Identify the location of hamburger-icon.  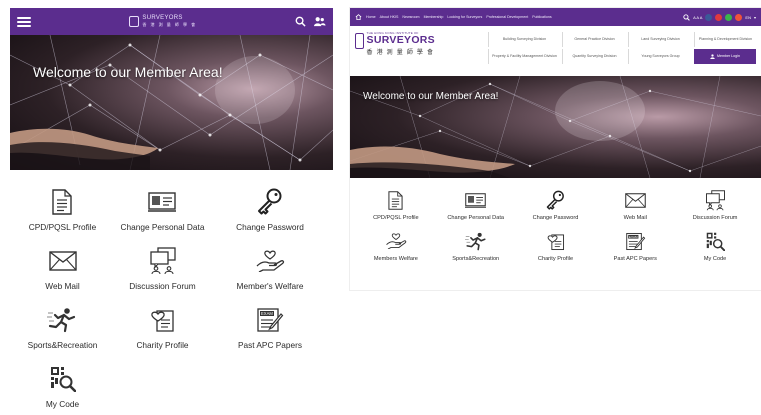
(24, 21).